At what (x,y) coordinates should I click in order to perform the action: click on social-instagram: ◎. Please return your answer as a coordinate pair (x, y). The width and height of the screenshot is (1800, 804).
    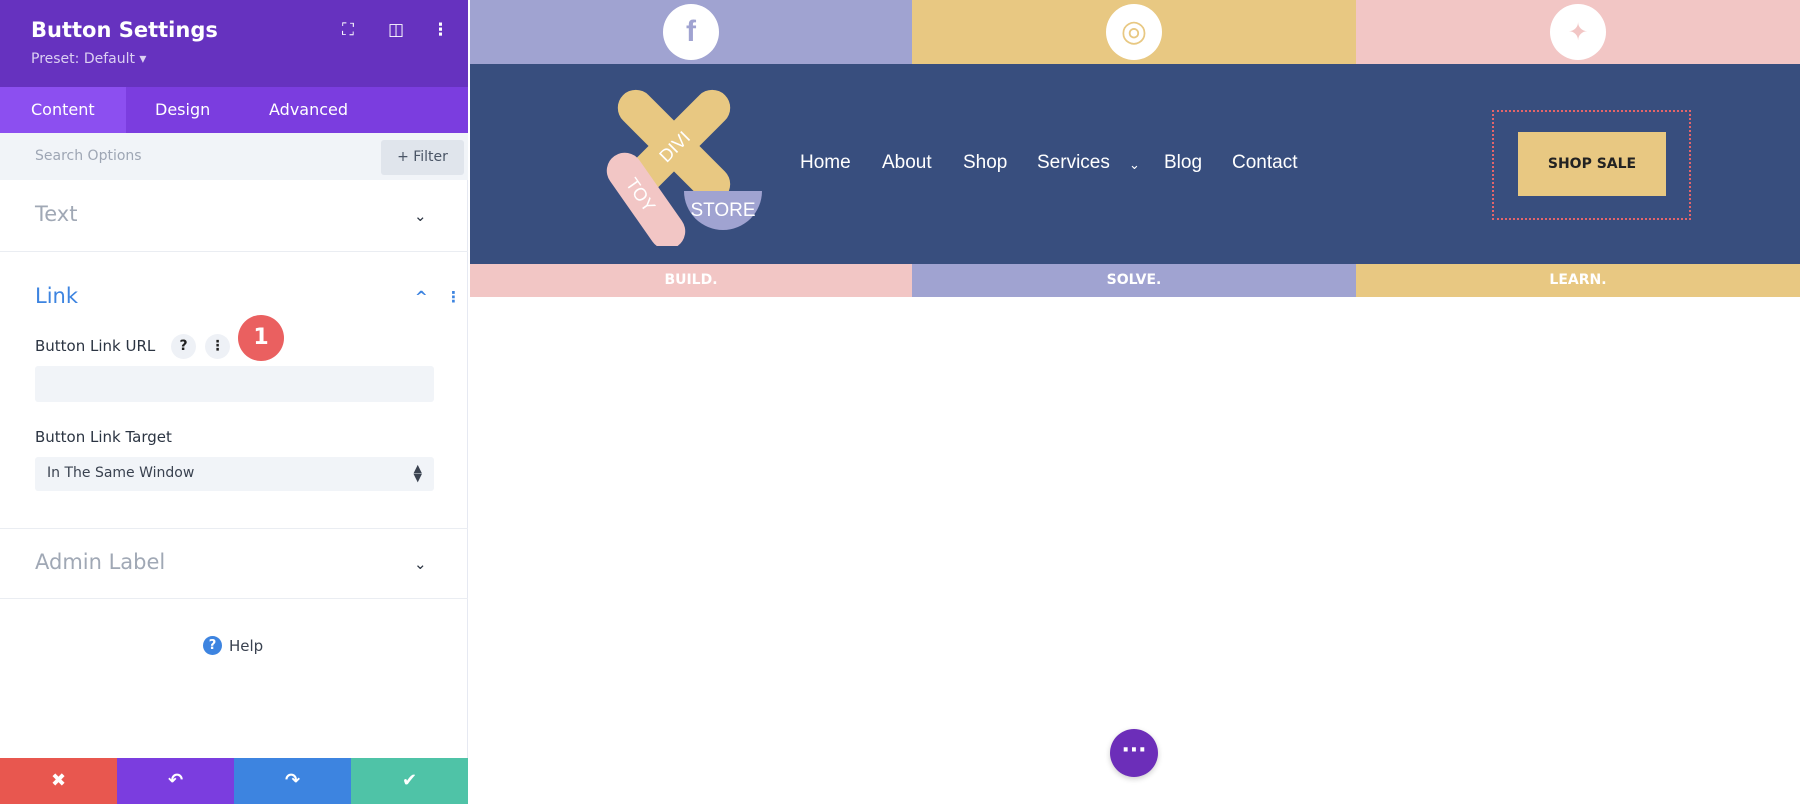
    Looking at the image, I should click on (1134, 32).